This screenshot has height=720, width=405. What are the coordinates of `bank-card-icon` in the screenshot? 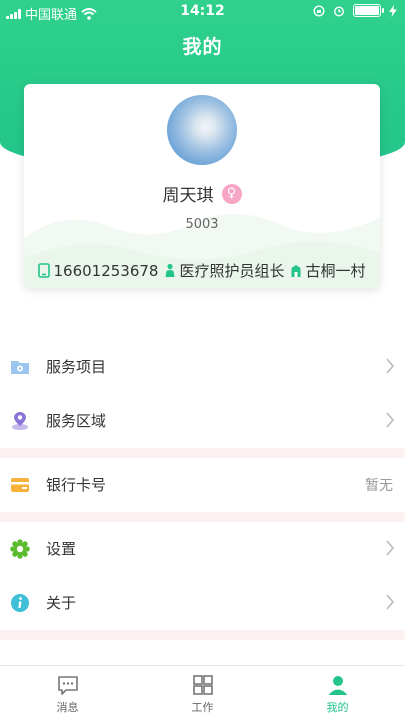 It's located at (20, 485).